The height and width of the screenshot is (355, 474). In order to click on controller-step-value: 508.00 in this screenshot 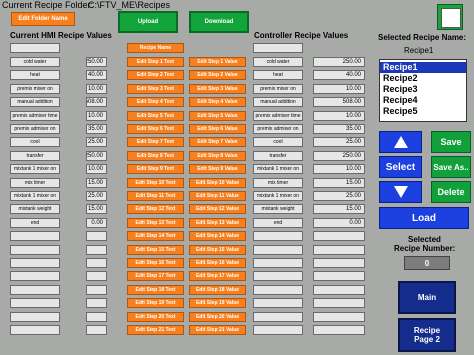, I will do `click(339, 102)`.